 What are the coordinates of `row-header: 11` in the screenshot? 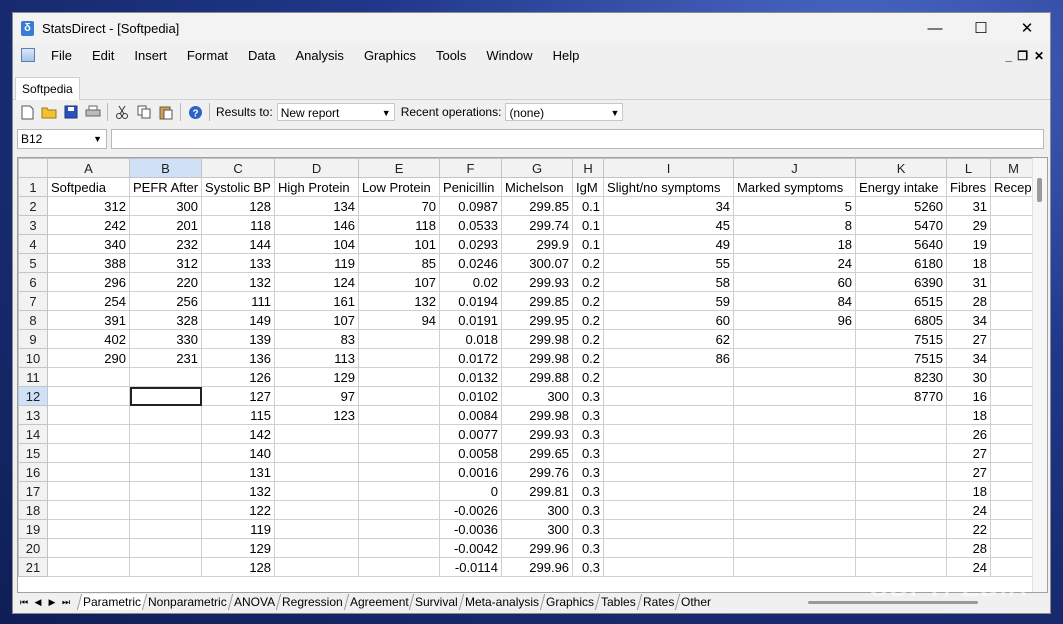 It's located at (33, 377).